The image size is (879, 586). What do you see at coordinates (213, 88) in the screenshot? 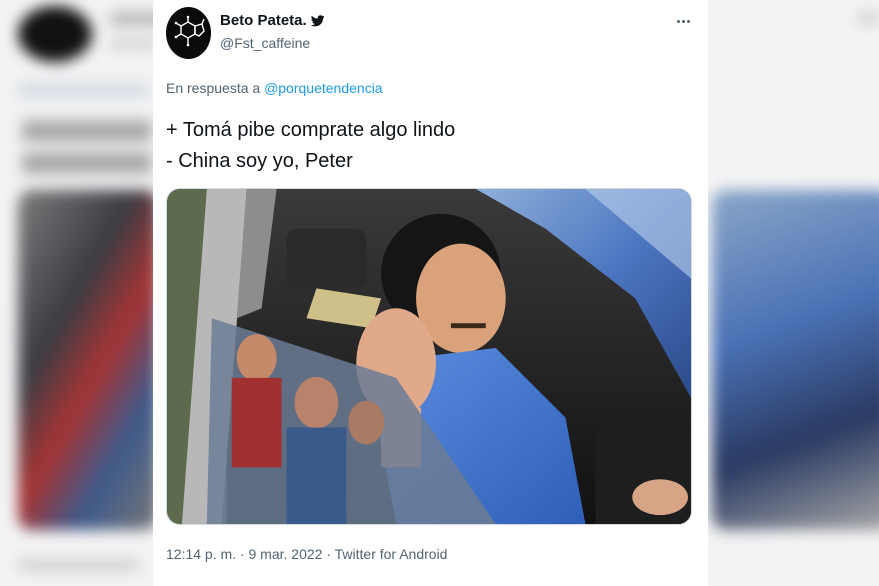
I see `reply-prefix: En respuesta a` at bounding box center [213, 88].